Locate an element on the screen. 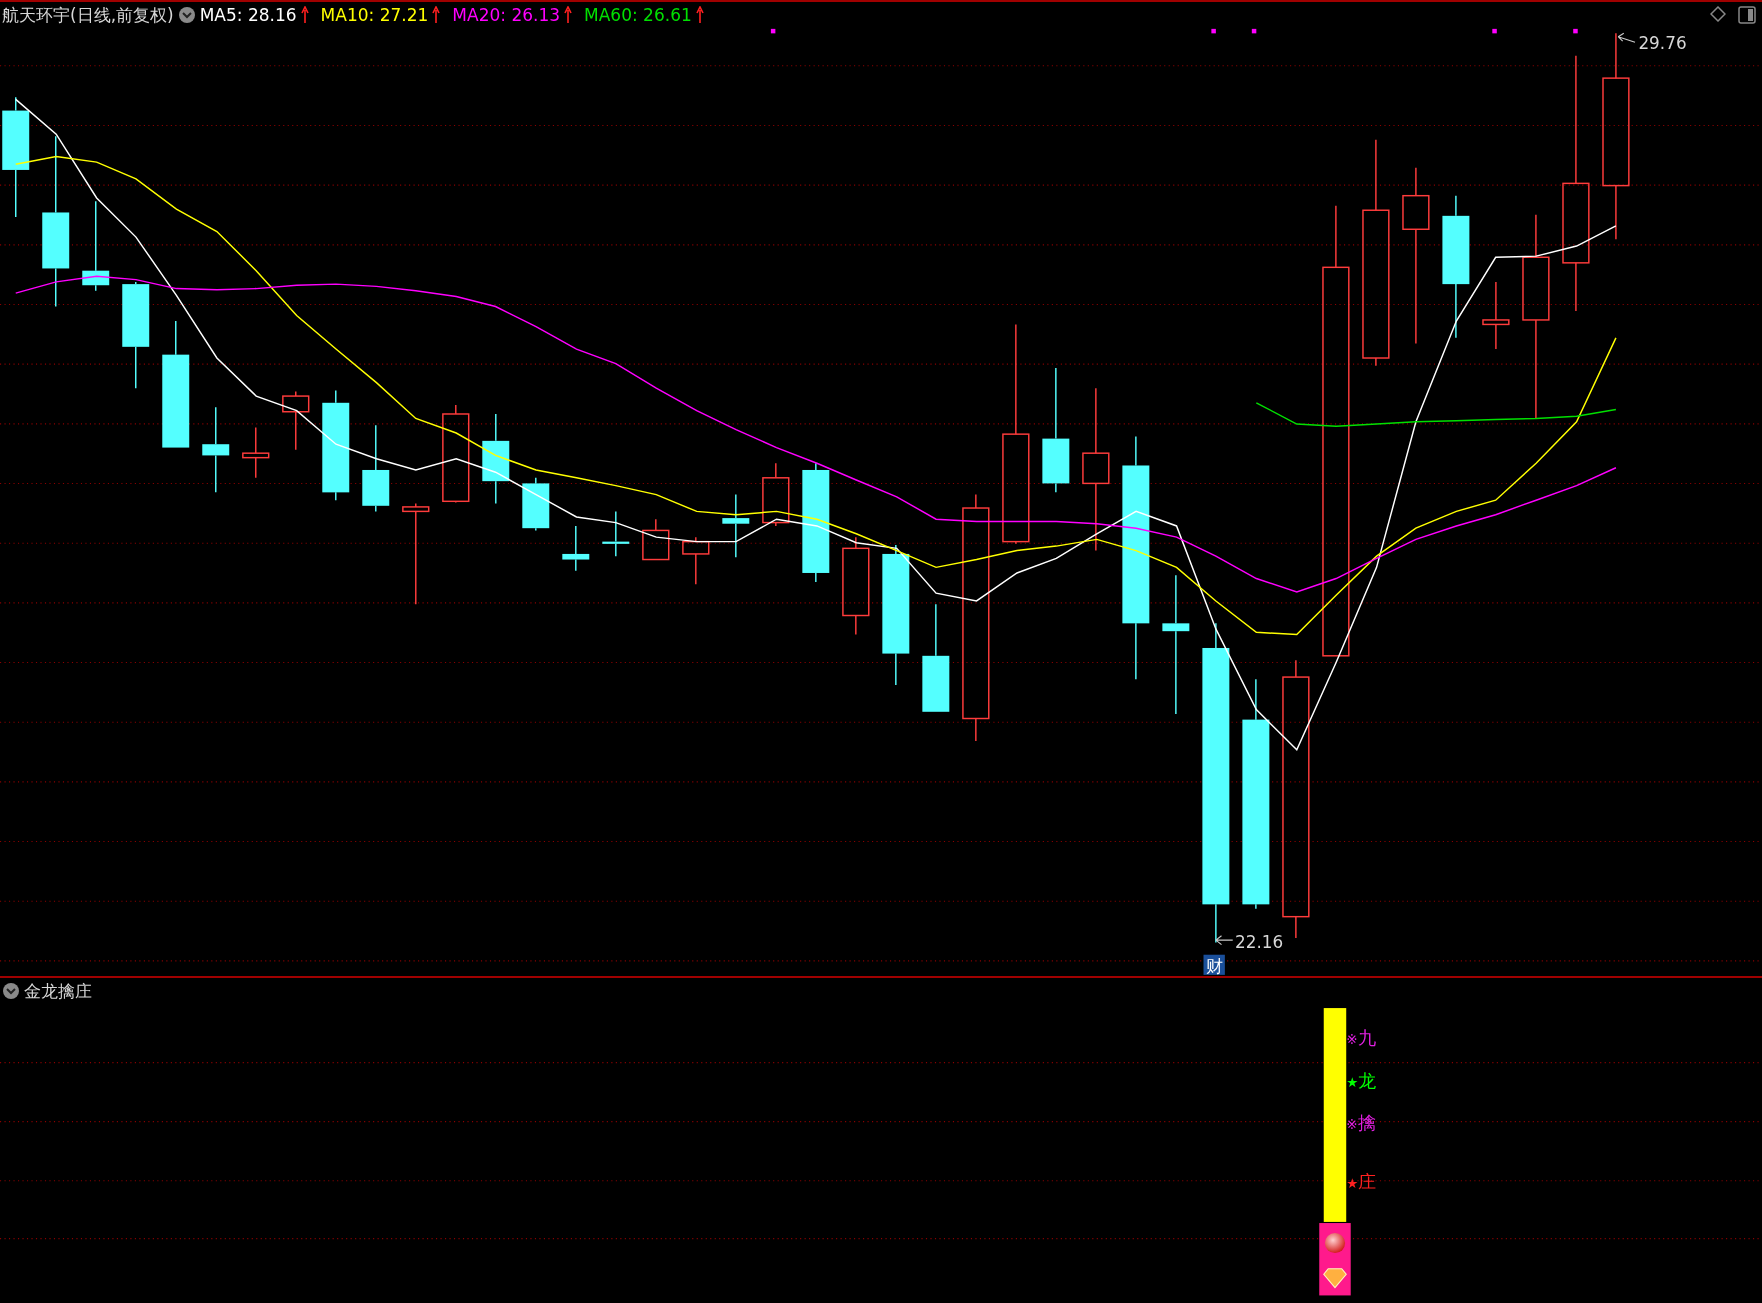 This screenshot has height=1303, width=1762. moving-average-value: MA10: 27.21 is located at coordinates (374, 15).